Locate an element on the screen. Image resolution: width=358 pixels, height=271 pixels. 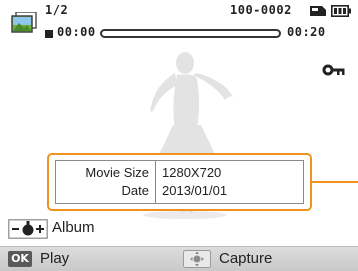
battery-icon is located at coordinates (341, 11).